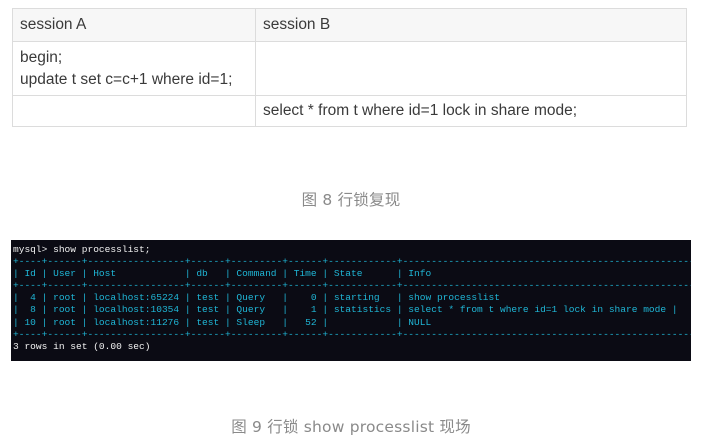 Image resolution: width=702 pixels, height=448 pixels. What do you see at coordinates (351, 200) in the screenshot?
I see `figure-8-caption: 图 8 行锁复现` at bounding box center [351, 200].